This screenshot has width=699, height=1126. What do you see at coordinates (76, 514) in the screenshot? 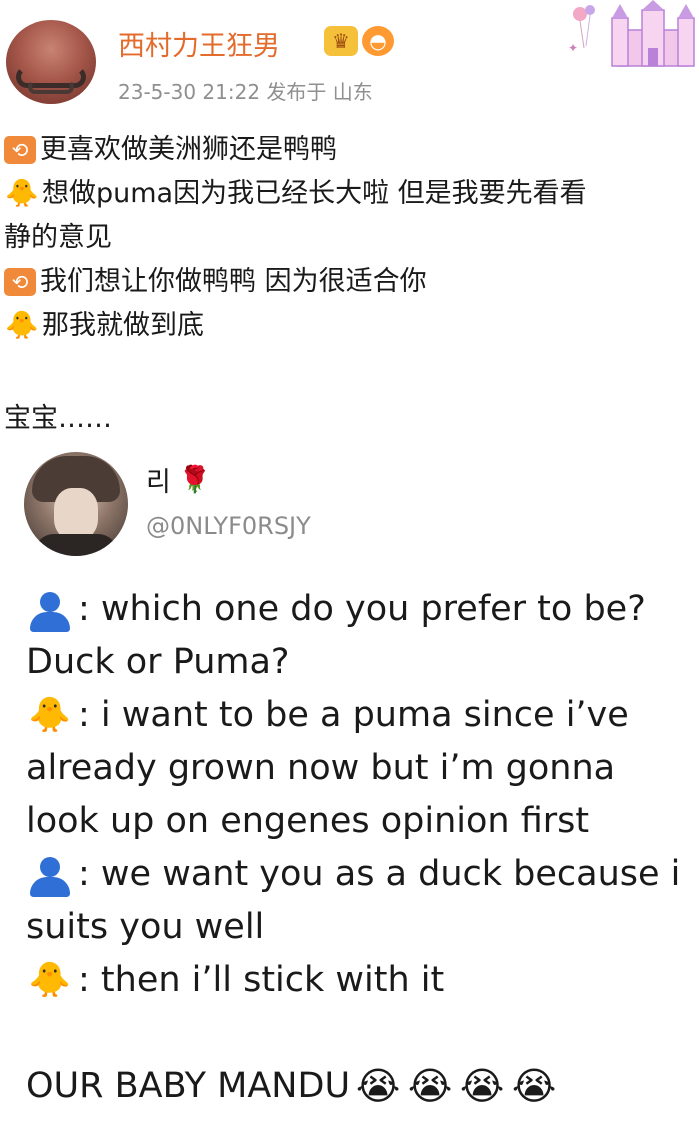
I see `avatar-face` at bounding box center [76, 514].